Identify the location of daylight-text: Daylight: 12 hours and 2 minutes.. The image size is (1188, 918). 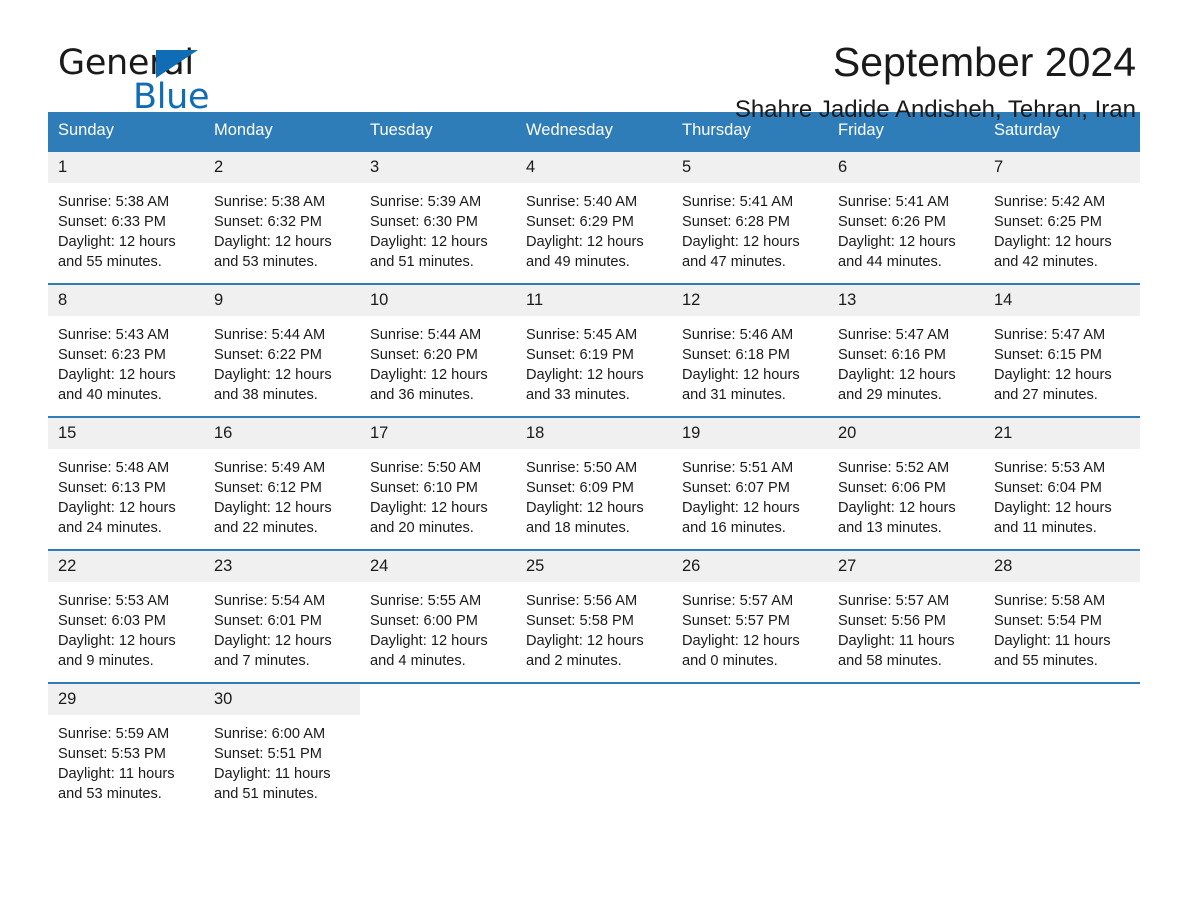
(585, 651).